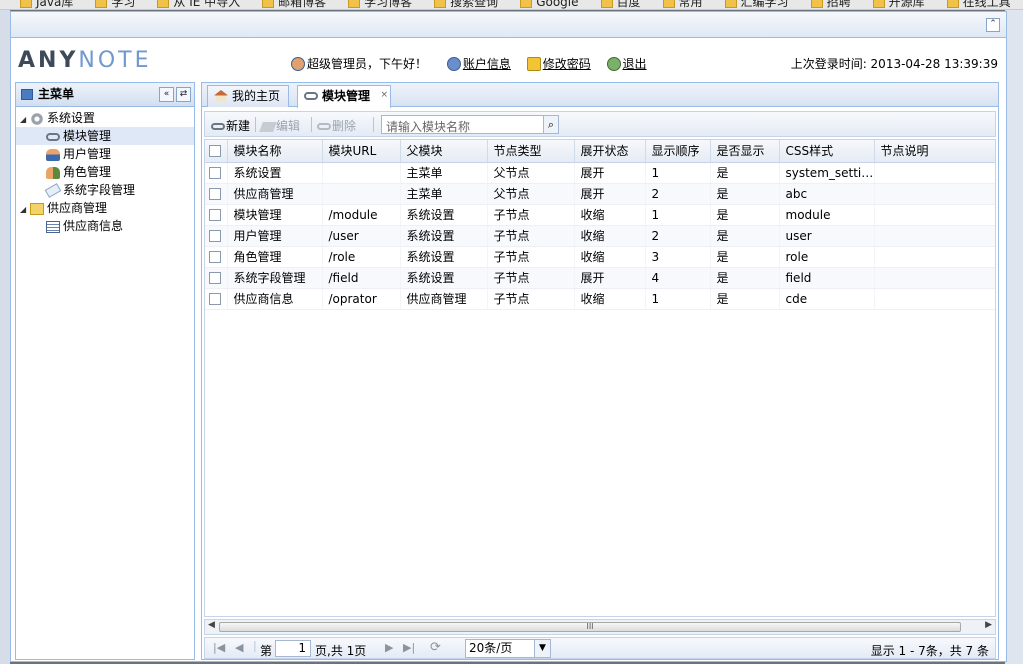  What do you see at coordinates (380, 4) in the screenshot?
I see `bookmark-item: 学习博客` at bounding box center [380, 4].